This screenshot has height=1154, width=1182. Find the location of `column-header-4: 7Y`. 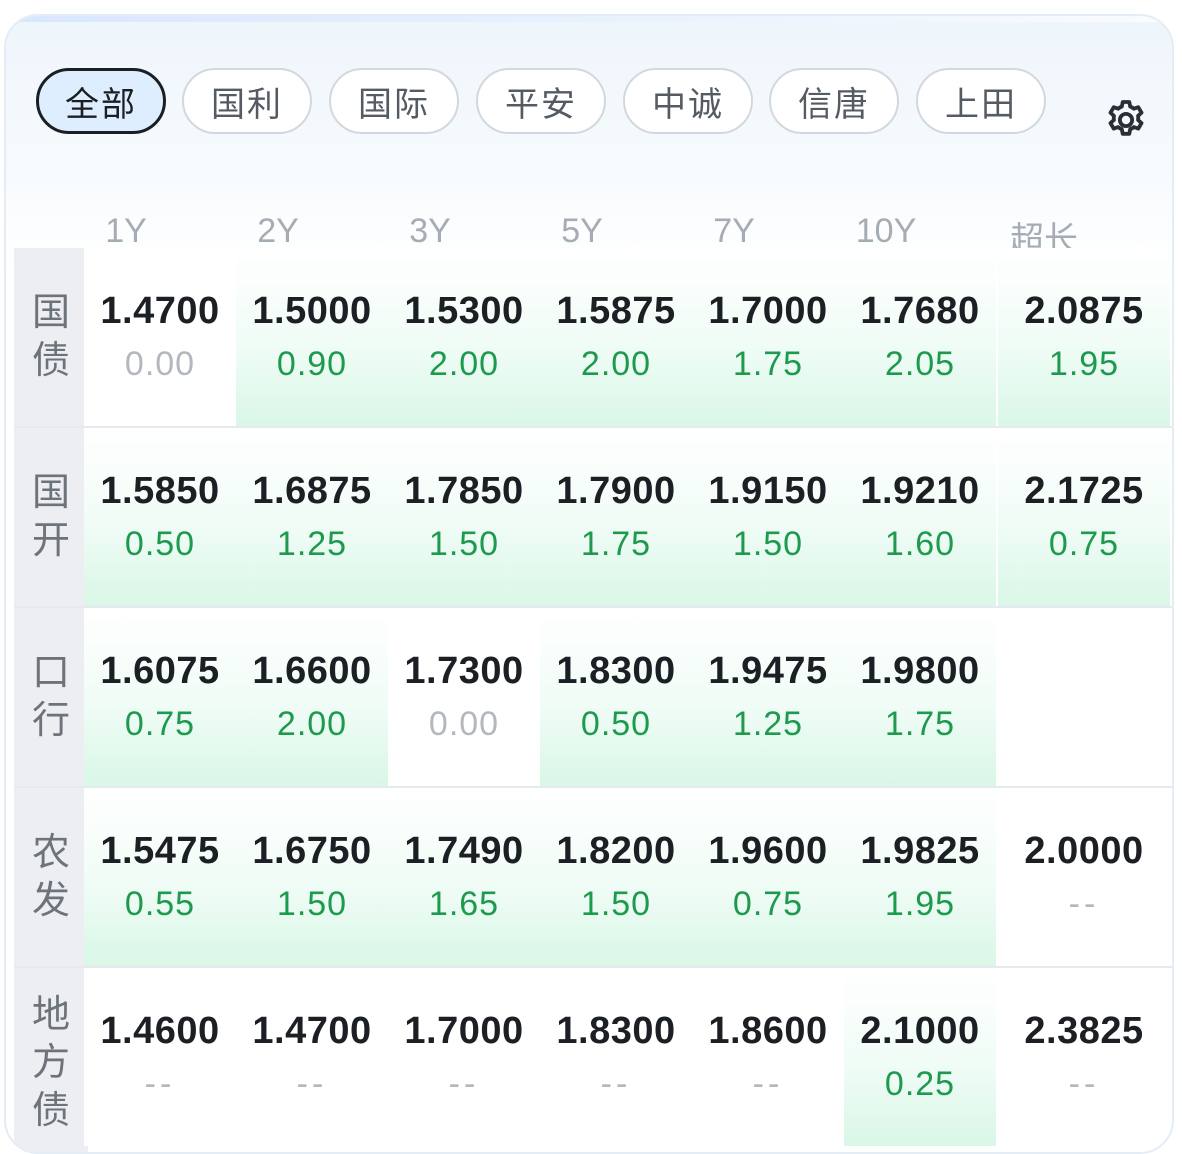

column-header-4: 7Y is located at coordinates (734, 231).